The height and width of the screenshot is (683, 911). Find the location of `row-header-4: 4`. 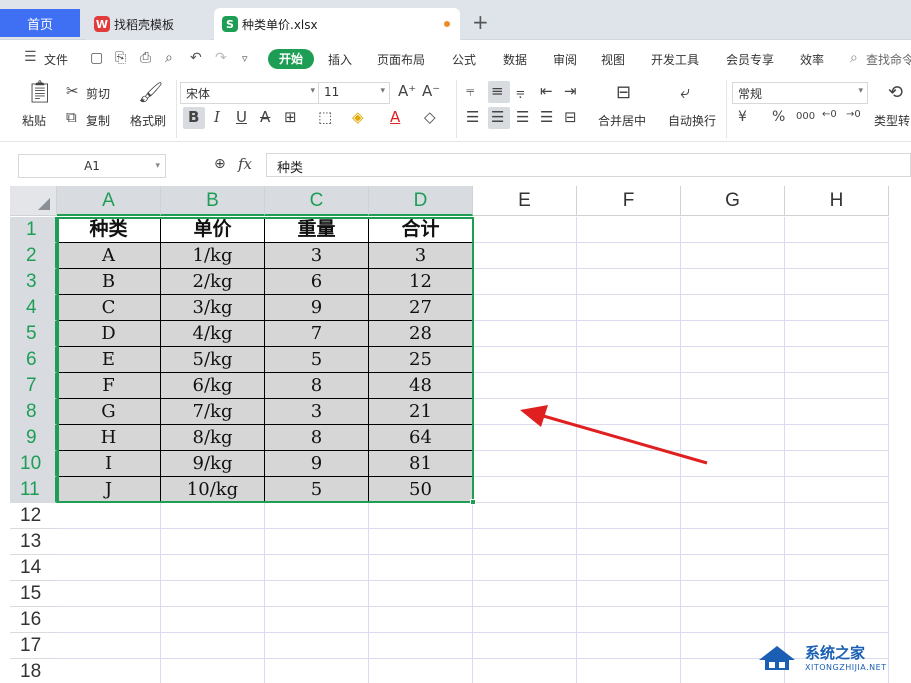

row-header-4: 4 is located at coordinates (33, 308).